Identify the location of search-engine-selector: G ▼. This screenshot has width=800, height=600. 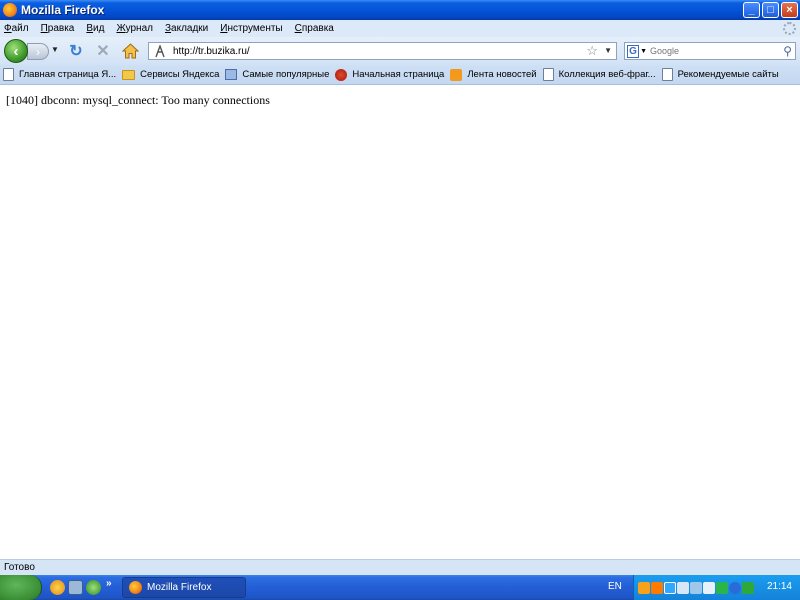
(636, 51).